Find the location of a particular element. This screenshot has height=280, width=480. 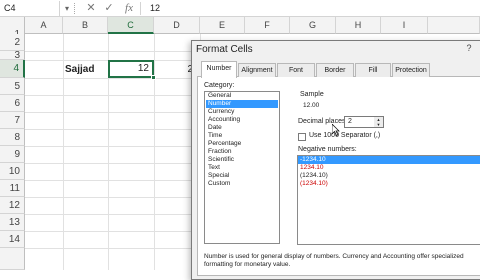

category-item: Fraction is located at coordinates (242, 152).